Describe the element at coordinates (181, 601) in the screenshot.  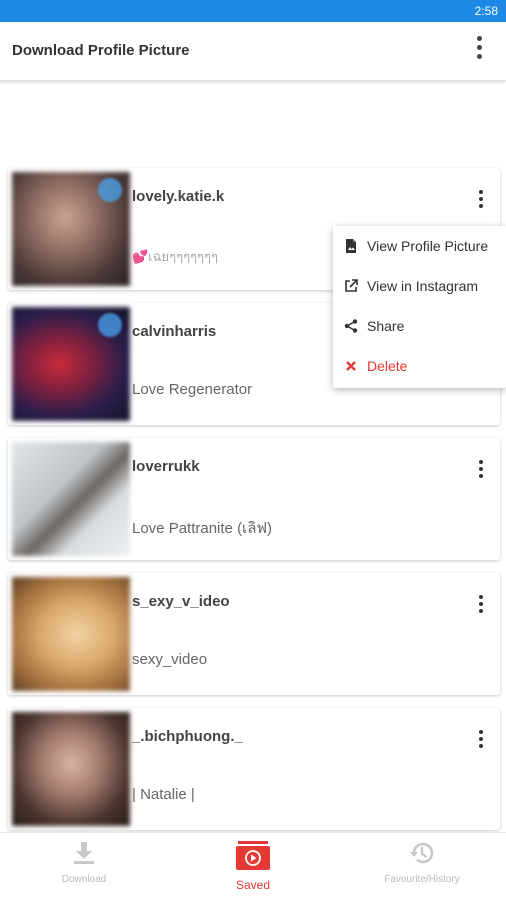
I see `profile-username: s_exy_v_ideo` at that location.